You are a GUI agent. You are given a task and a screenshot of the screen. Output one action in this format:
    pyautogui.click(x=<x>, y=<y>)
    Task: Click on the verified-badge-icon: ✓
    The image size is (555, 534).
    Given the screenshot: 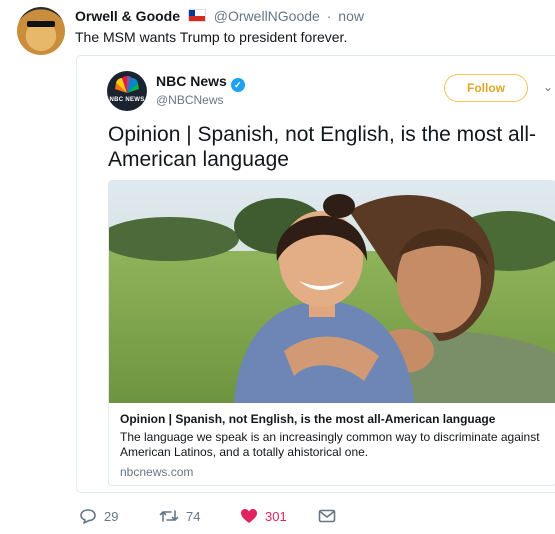 What is the action you would take?
    pyautogui.click(x=237, y=85)
    